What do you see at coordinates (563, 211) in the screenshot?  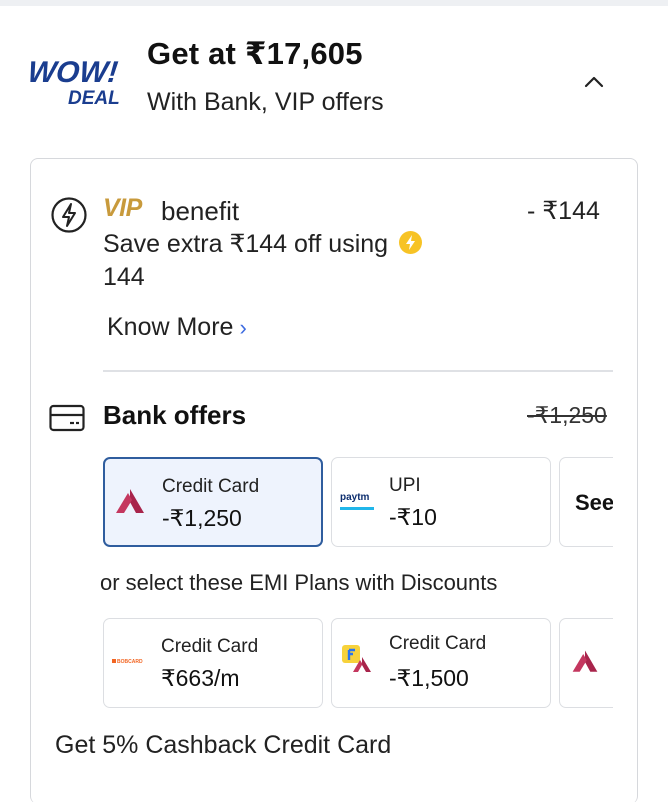 I see `vip-discount-amount: - ₹144` at bounding box center [563, 211].